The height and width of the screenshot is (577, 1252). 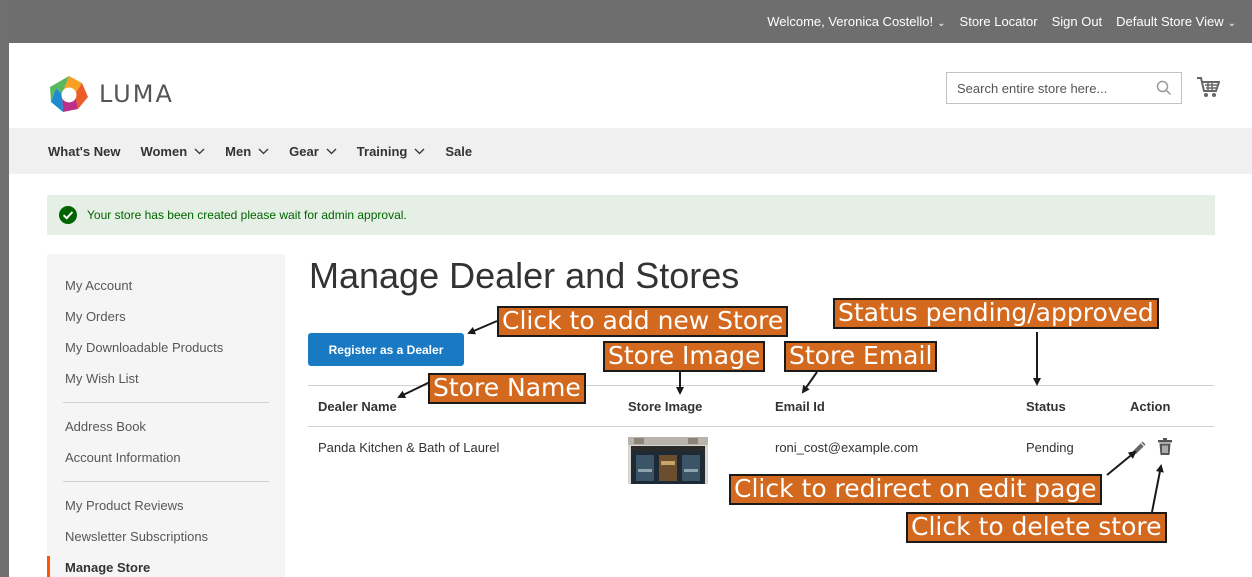 I want to click on nav-label: Men, so click(x=238, y=151).